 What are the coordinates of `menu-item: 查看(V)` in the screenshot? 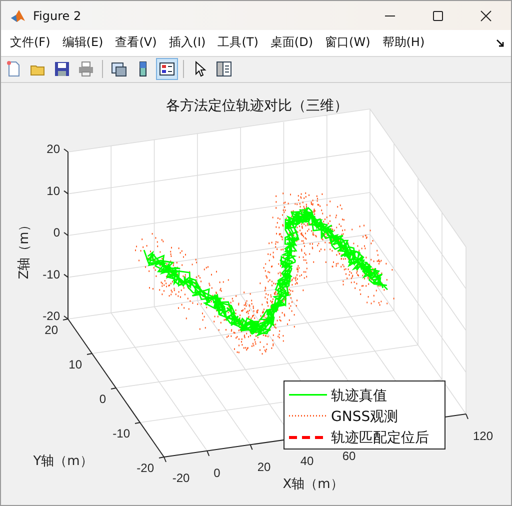 It's located at (136, 43).